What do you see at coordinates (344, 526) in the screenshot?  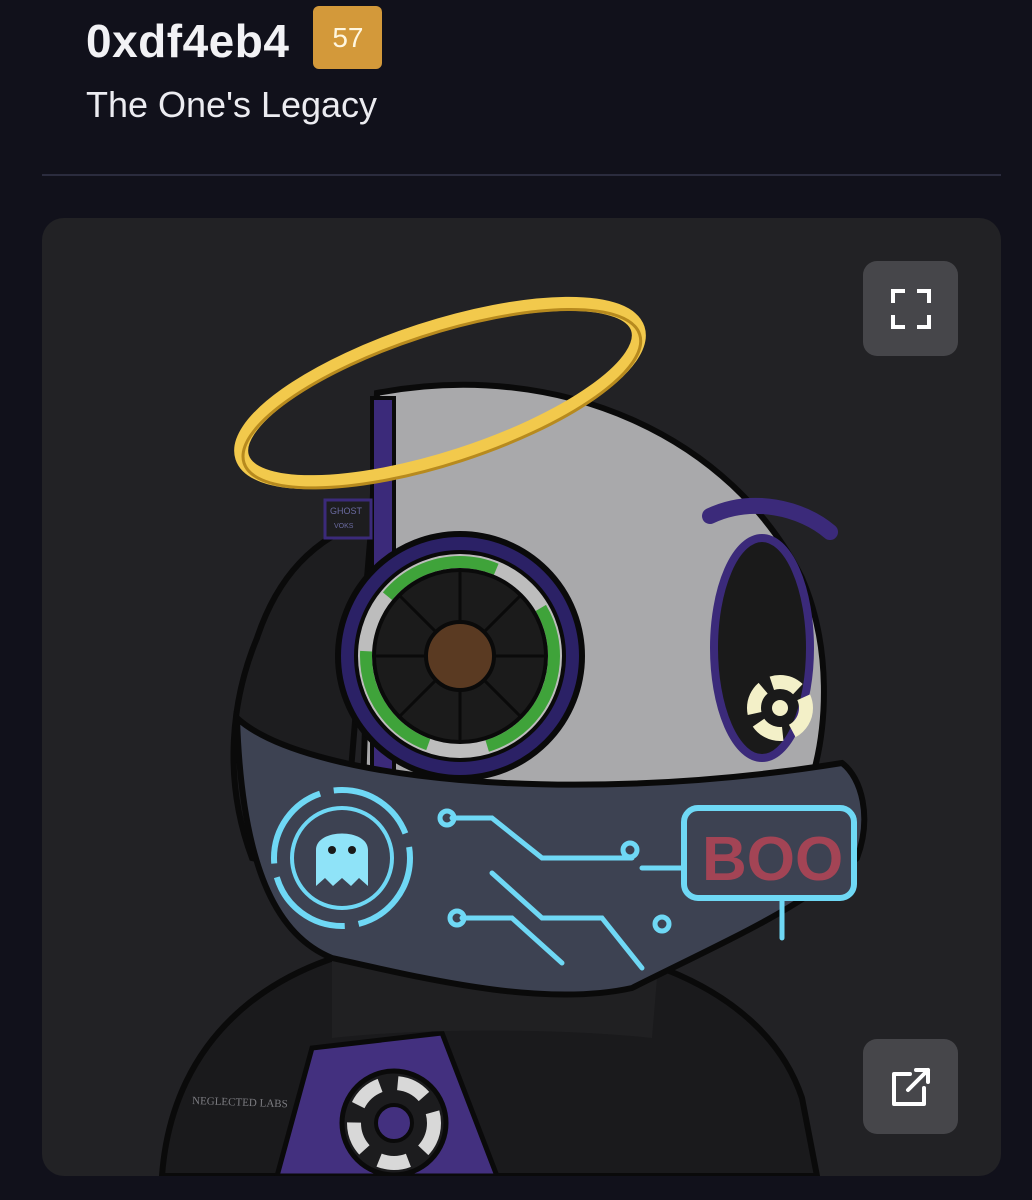 I see `ear-subtext: VOKS` at bounding box center [344, 526].